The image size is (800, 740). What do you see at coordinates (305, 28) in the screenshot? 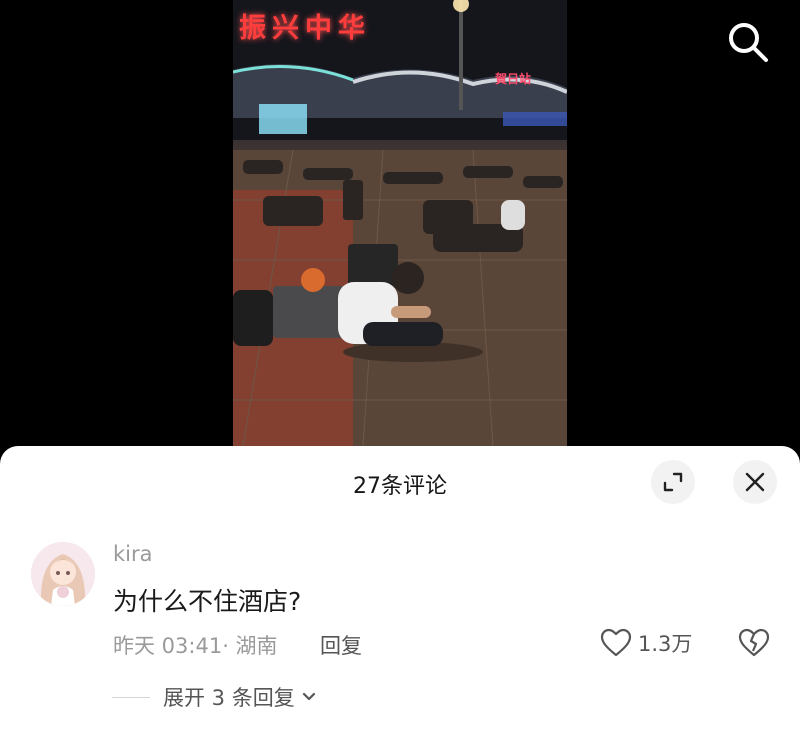
I see `station-sign-text: 振兴中华` at bounding box center [305, 28].